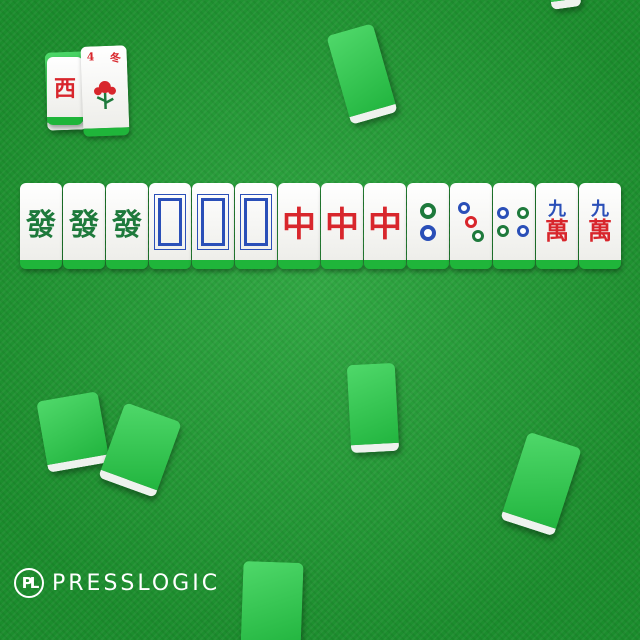 This screenshot has height=640, width=640. Describe the element at coordinates (115, 58) in the screenshot. I see `flower-label: 冬` at that location.